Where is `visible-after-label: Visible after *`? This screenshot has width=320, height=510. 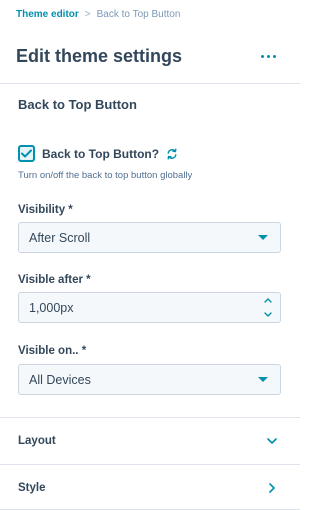
visible-after-label: Visible after * is located at coordinates (54, 280).